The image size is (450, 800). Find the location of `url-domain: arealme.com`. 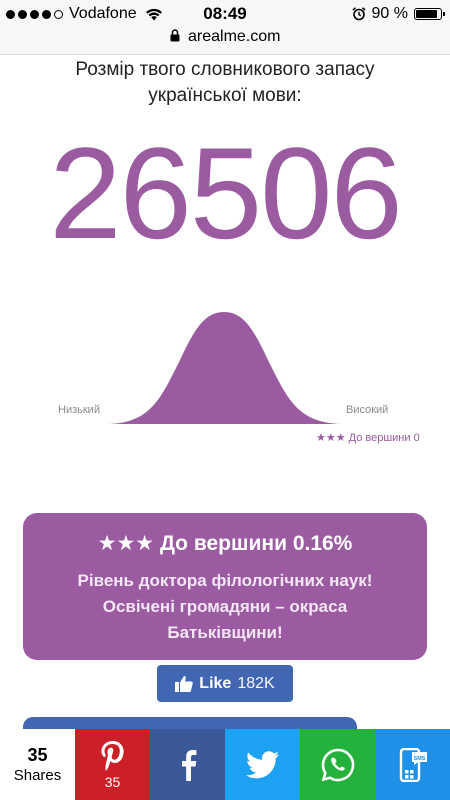

url-domain: arealme.com is located at coordinates (234, 36).